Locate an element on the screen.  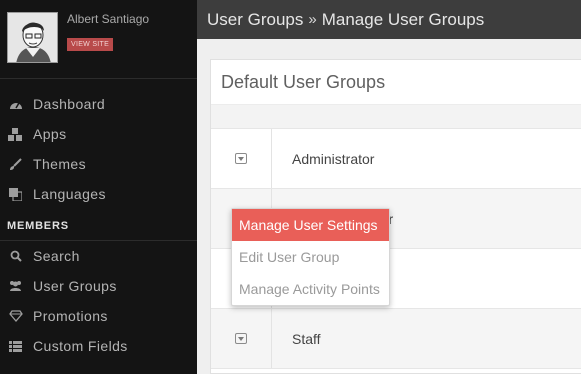
menu-item-manage-user-settings: Manage User Settings is located at coordinates (310, 225).